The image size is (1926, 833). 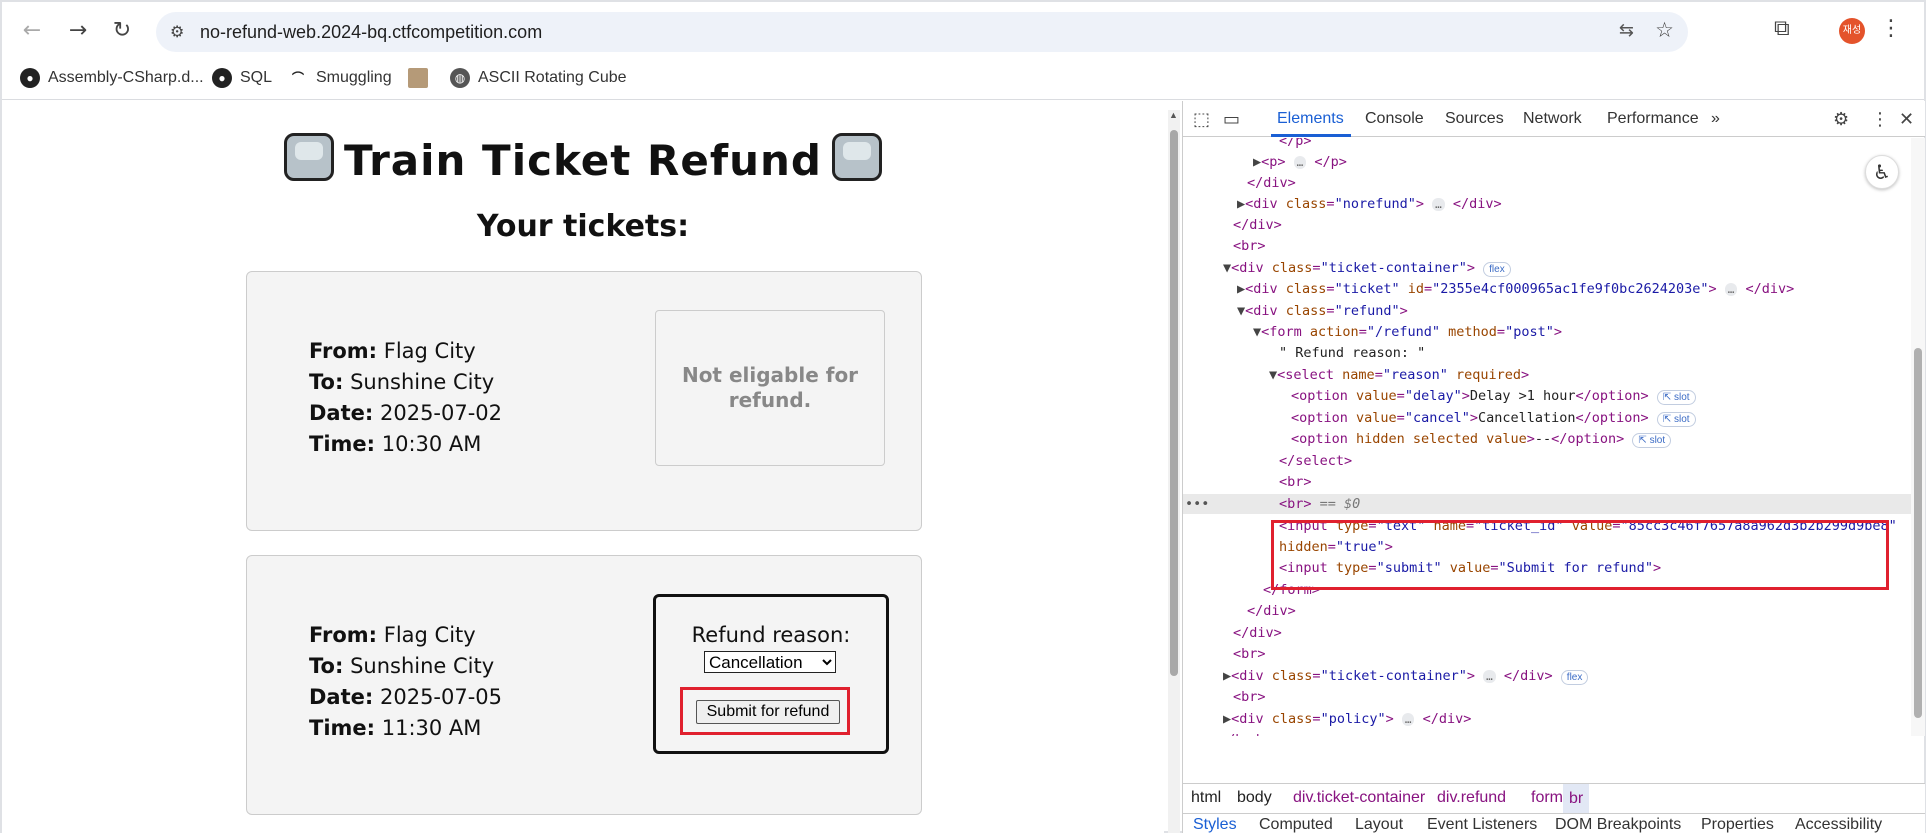 I want to click on tab-network: Network, so click(x=1552, y=119).